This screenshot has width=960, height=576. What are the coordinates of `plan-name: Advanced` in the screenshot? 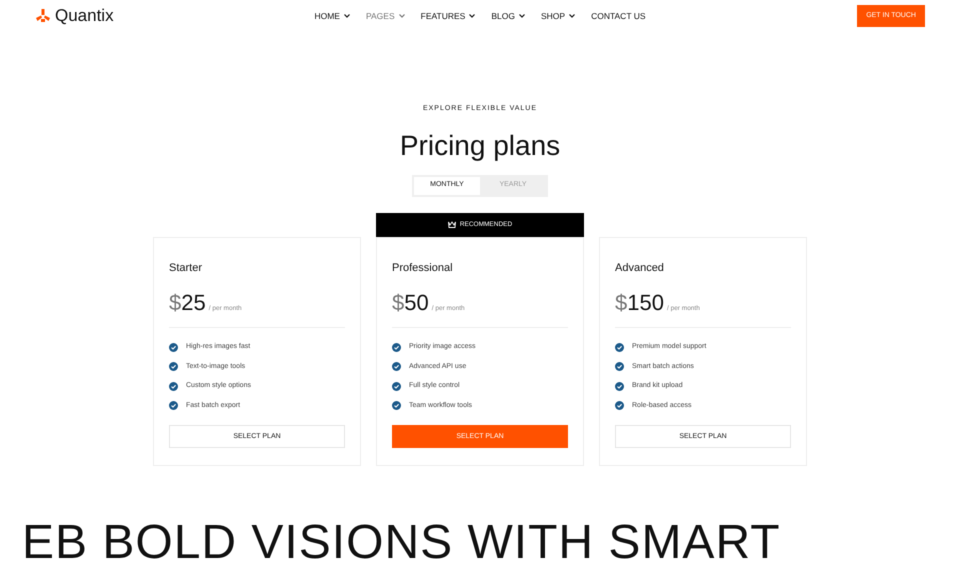 It's located at (640, 268).